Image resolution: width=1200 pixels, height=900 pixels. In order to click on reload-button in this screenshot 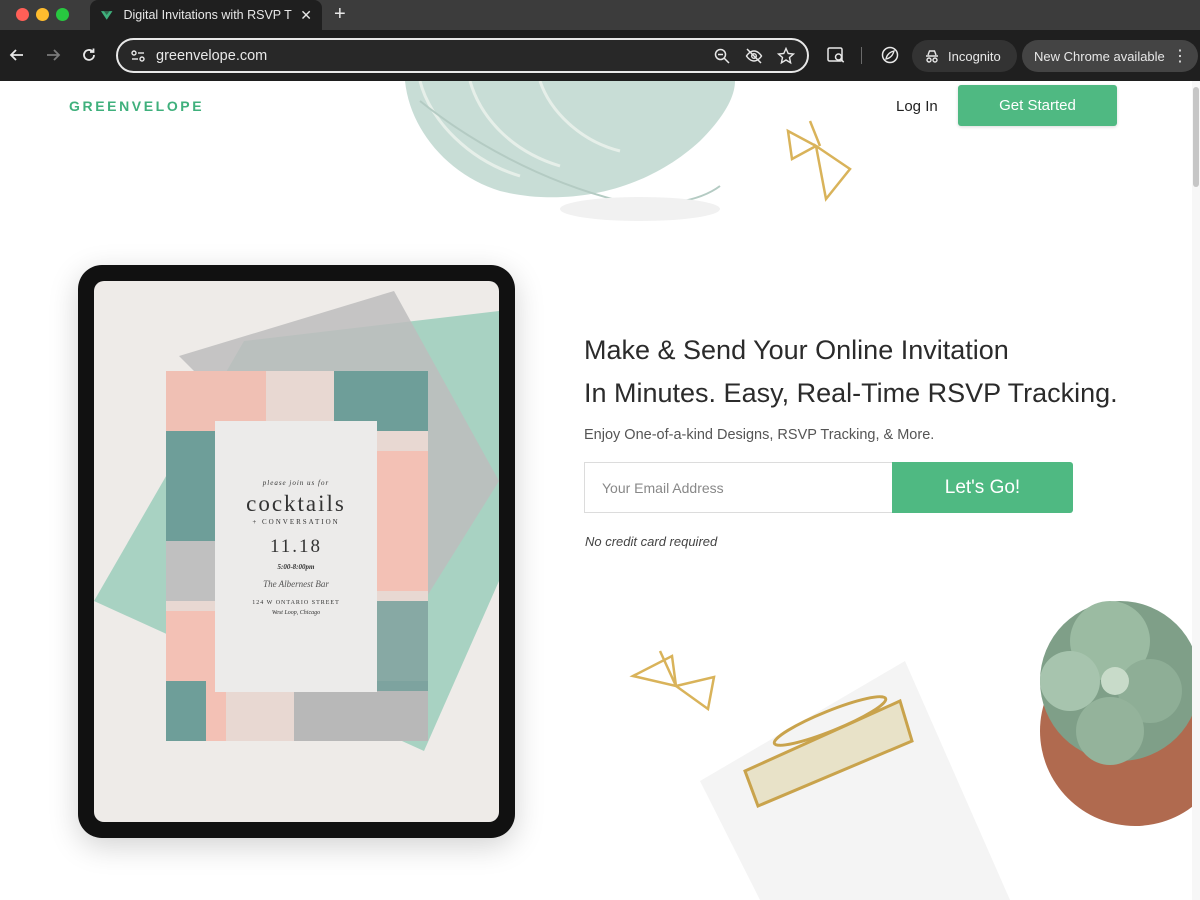, I will do `click(89, 55)`.